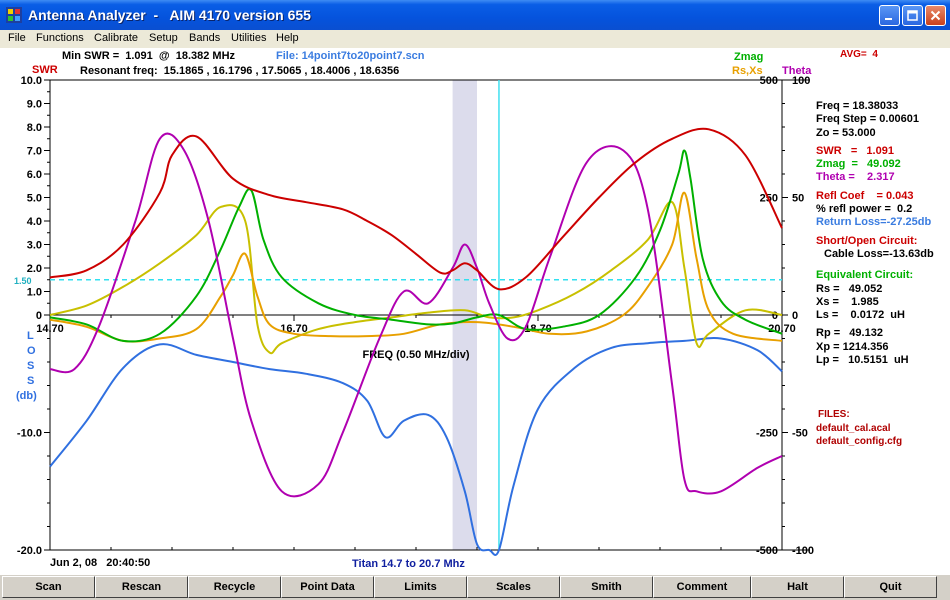 The width and height of the screenshot is (950, 600). Describe the element at coordinates (34, 269) in the screenshot. I see `swr-tick-label: 2.0` at that location.